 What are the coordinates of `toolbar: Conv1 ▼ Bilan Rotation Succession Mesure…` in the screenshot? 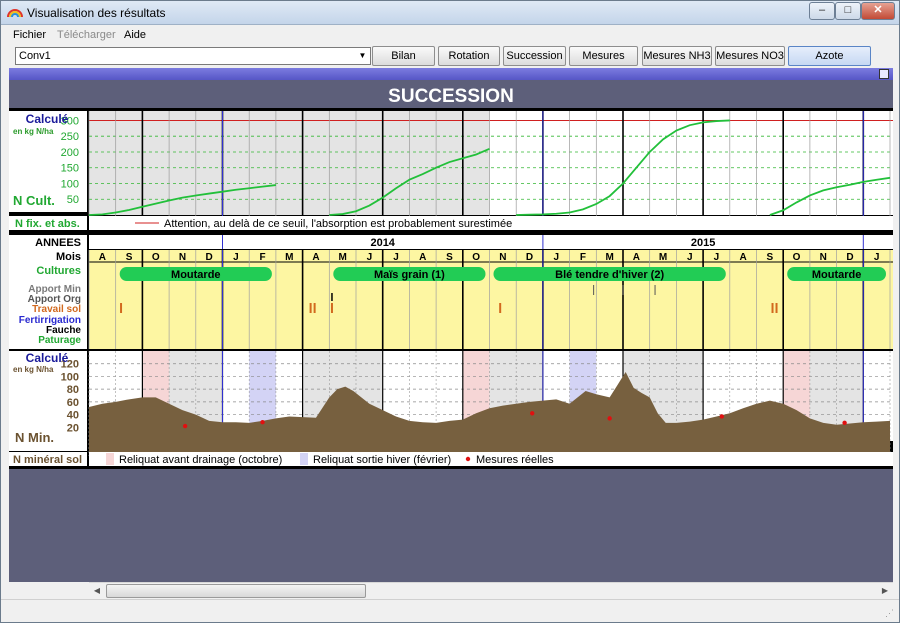 It's located at (450, 62).